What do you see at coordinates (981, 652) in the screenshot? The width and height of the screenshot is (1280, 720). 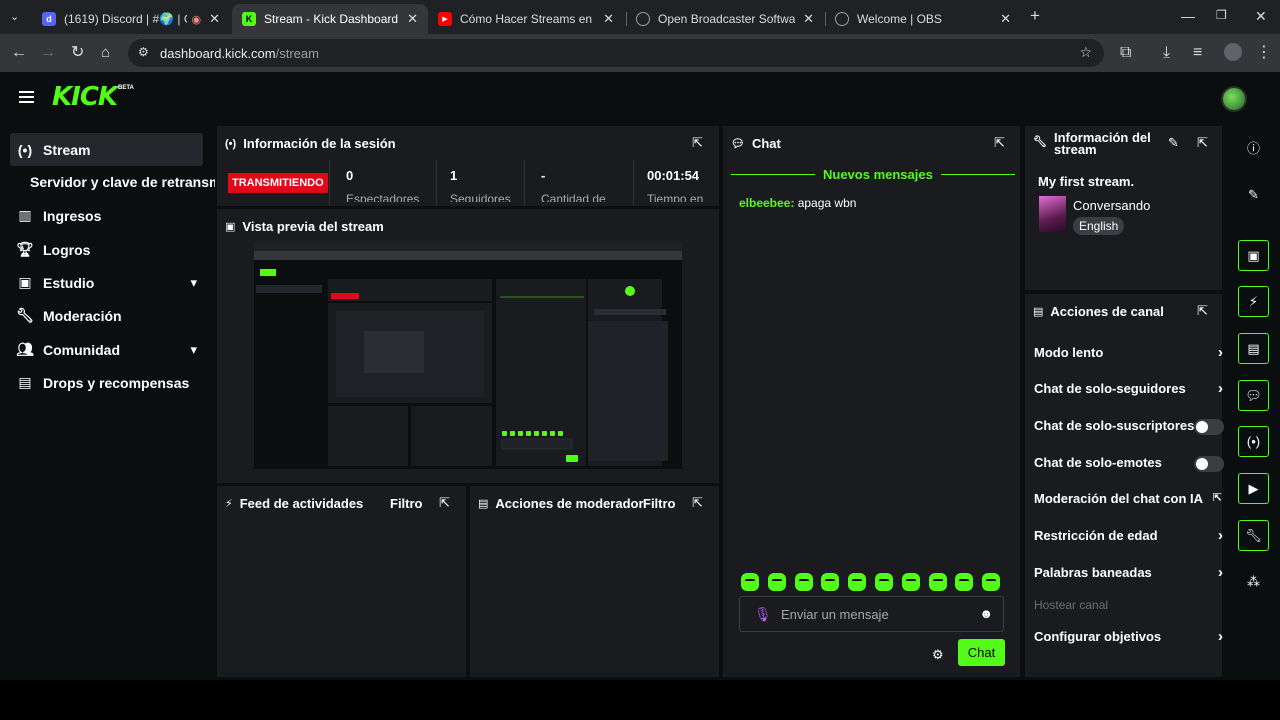 I see `send-chat-button: Chat` at bounding box center [981, 652].